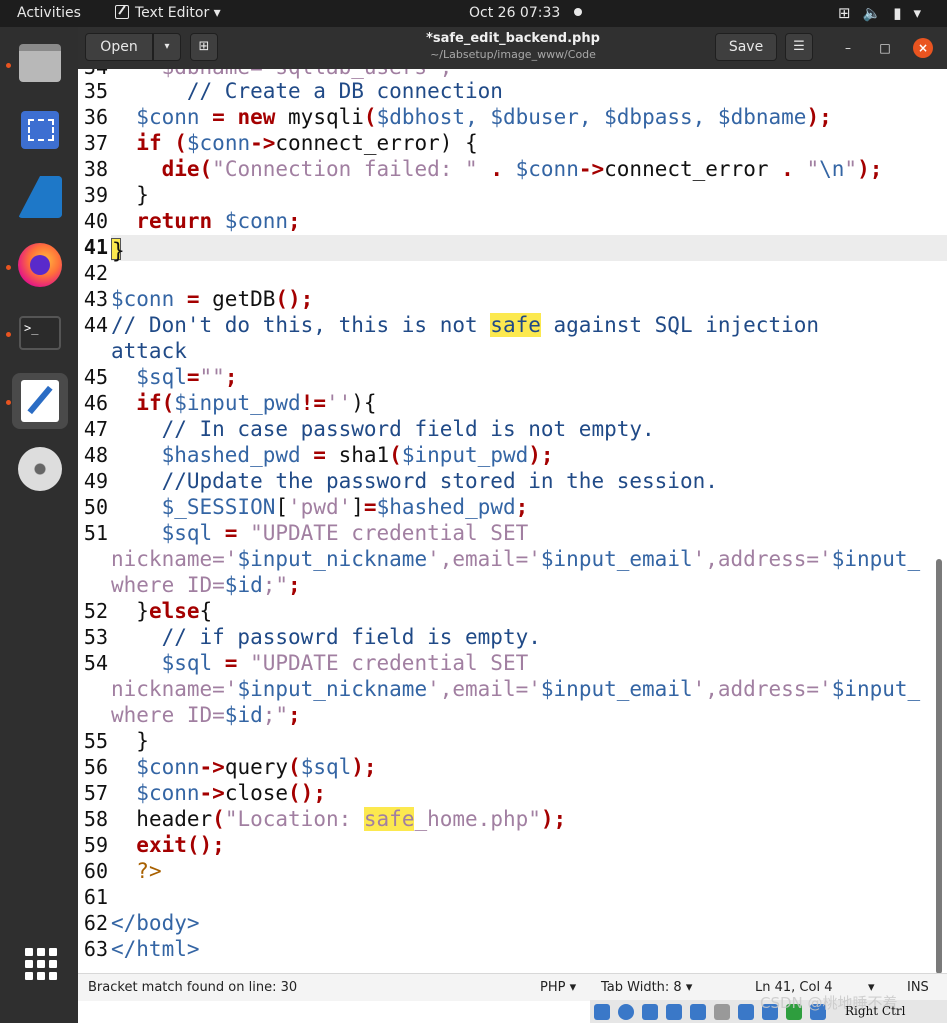 The width and height of the screenshot is (947, 1023). Describe the element at coordinates (529, 248) in the screenshot. I see `current-line-highlight` at that location.